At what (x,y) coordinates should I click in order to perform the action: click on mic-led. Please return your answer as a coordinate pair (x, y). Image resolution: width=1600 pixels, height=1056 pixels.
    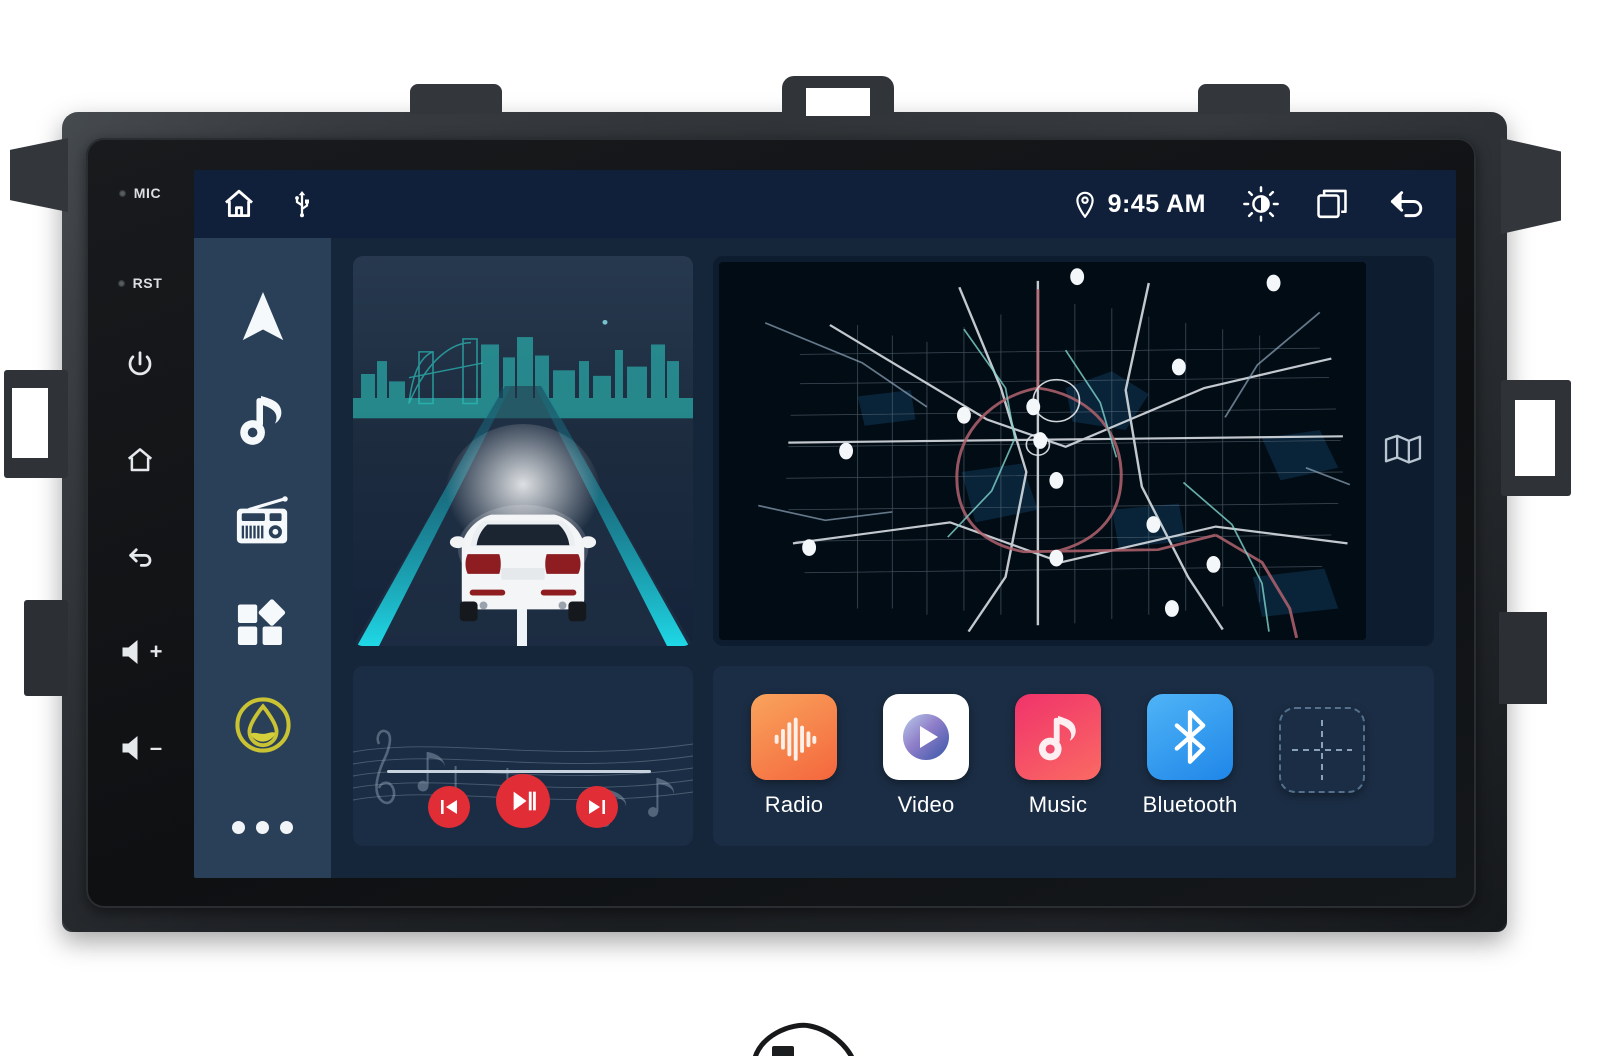
    Looking at the image, I should click on (122, 193).